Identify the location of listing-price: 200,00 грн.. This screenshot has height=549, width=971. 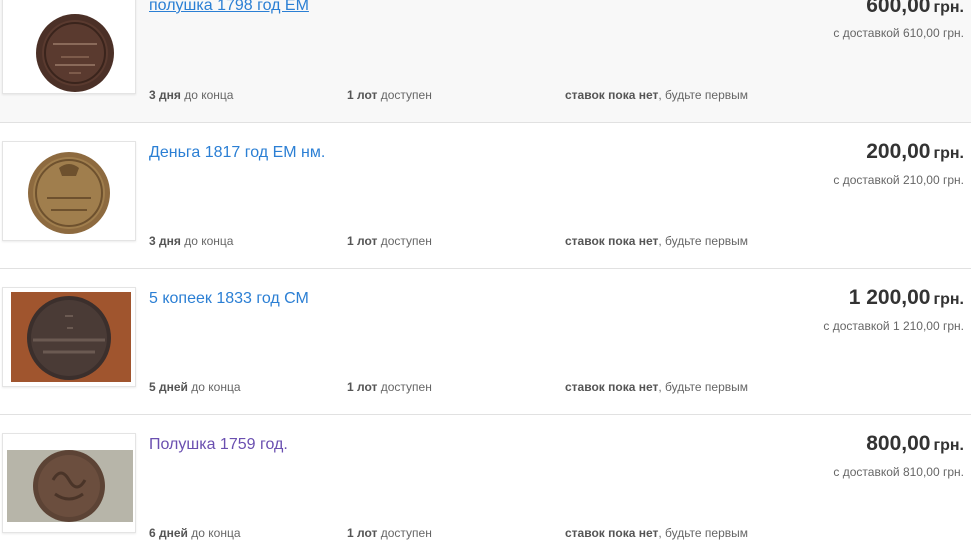
(915, 152).